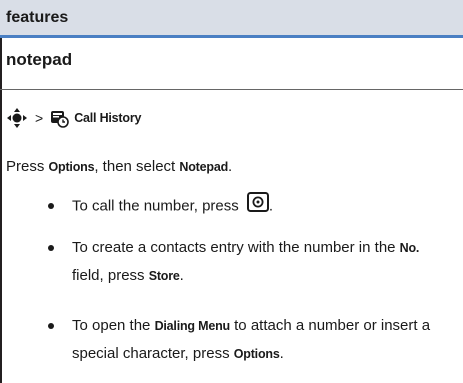 The width and height of the screenshot is (463, 383). I want to click on dialing-menu-label: Dialing Menu, so click(192, 326).